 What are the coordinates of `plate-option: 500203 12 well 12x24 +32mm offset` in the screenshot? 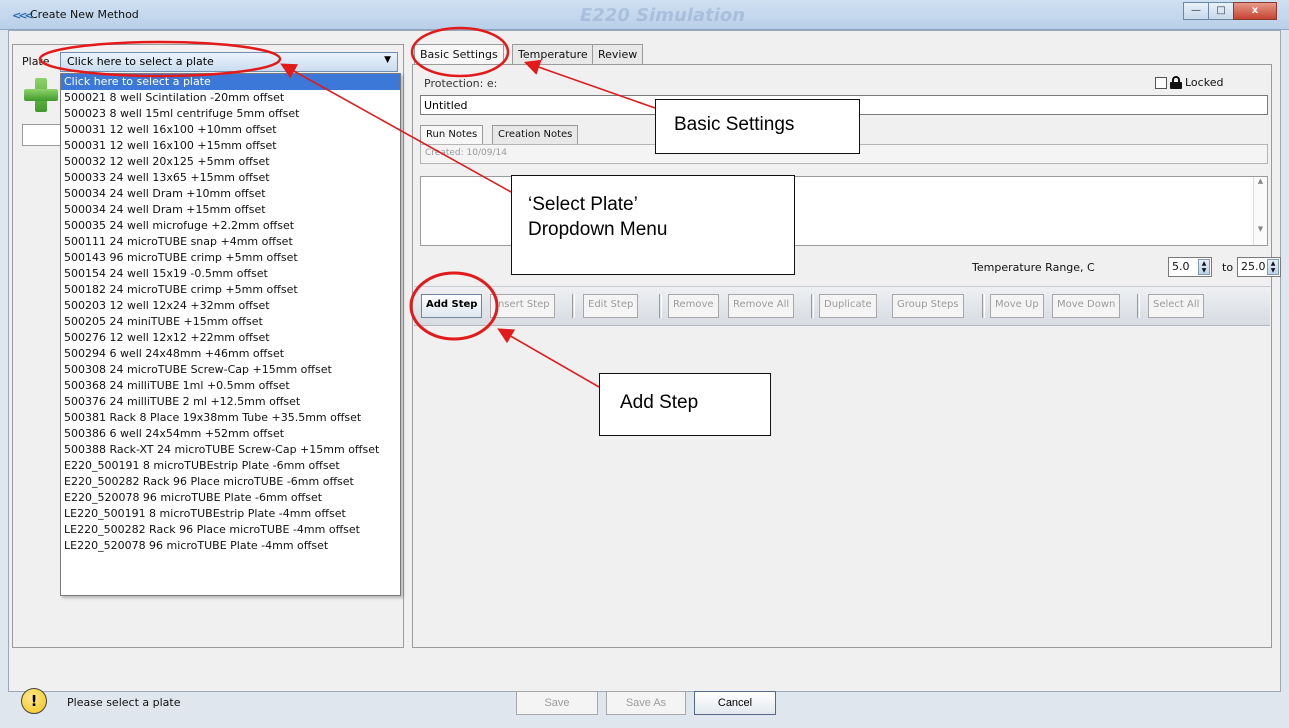 It's located at (230, 306).